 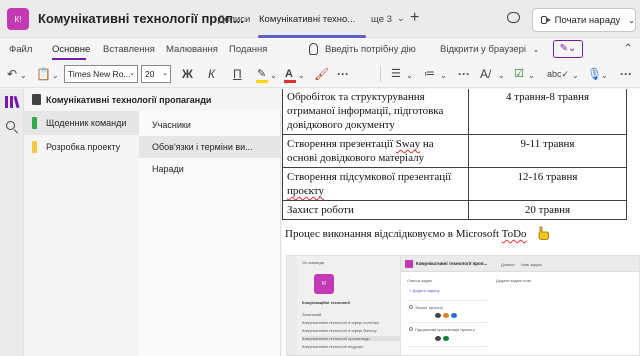 What do you see at coordinates (18, 19) in the screenshot?
I see `team-avatar: К!` at bounding box center [18, 19].